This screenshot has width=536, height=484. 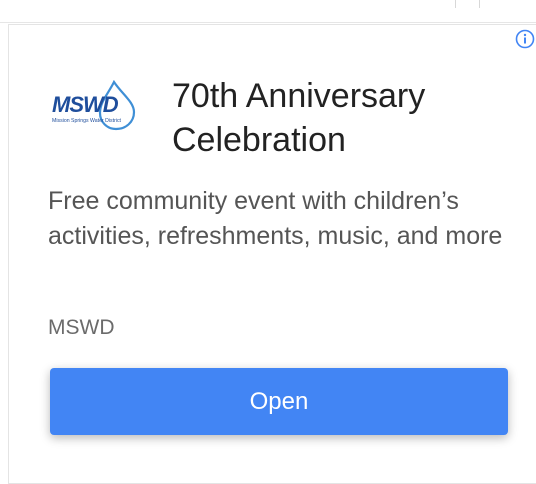 I want to click on open-button: Open, so click(x=279, y=401).